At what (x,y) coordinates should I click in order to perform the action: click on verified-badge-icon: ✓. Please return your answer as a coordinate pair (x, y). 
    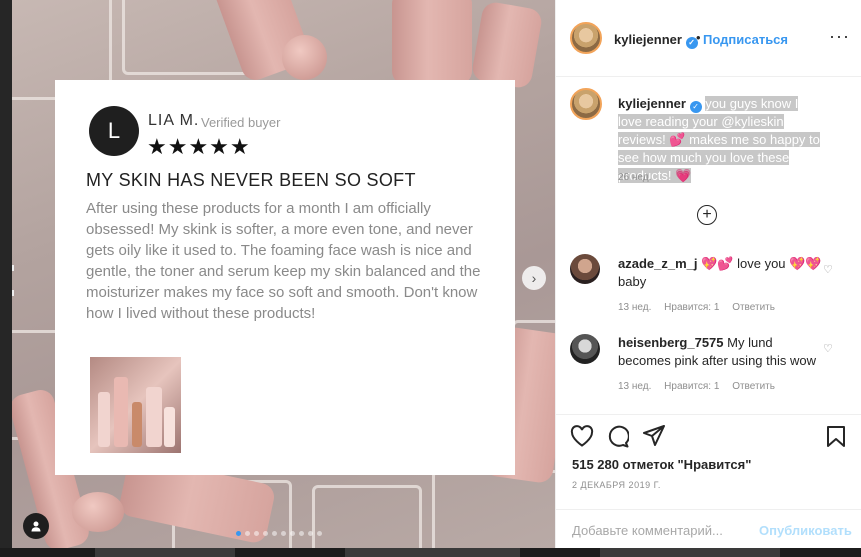
    Looking at the image, I should click on (695, 107).